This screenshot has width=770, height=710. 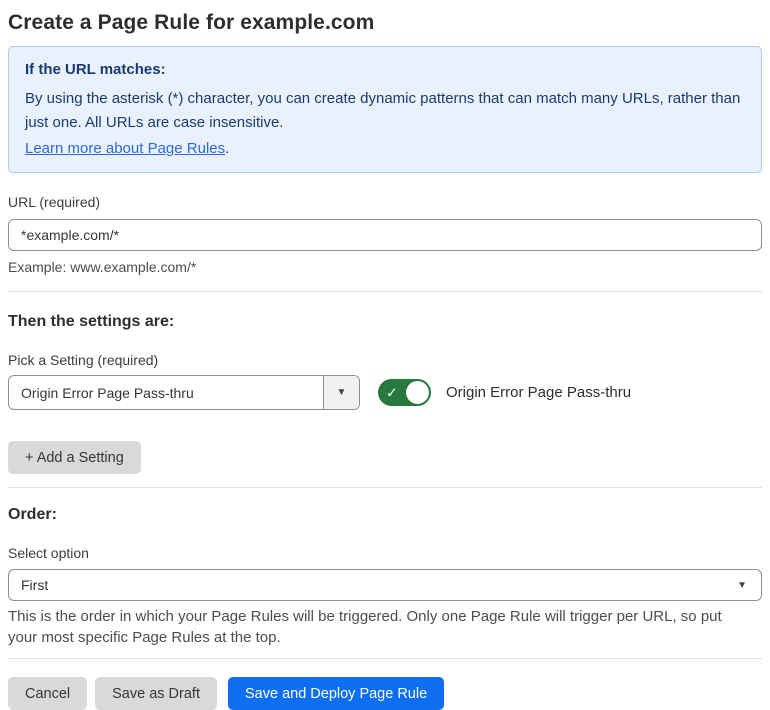 What do you see at coordinates (392, 392) in the screenshot?
I see `check-icon: ✓` at bounding box center [392, 392].